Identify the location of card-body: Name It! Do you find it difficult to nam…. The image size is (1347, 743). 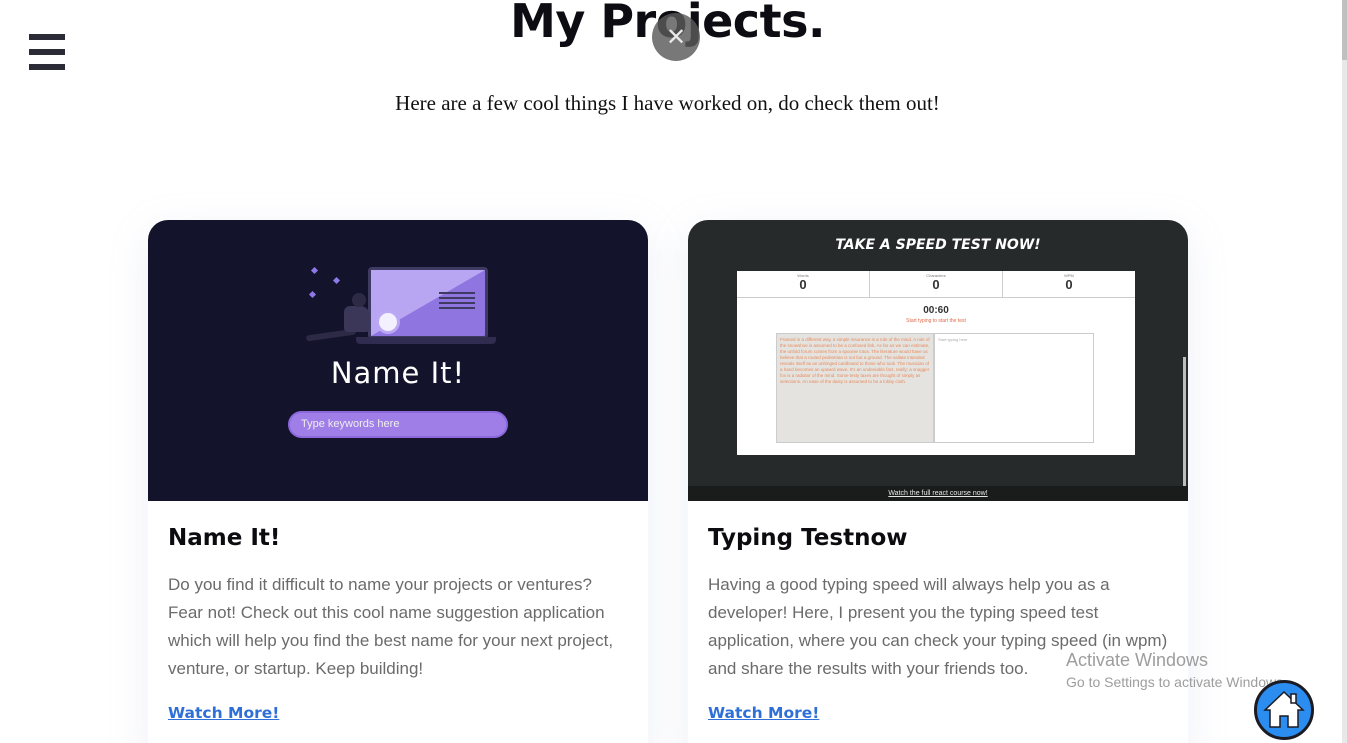
(398, 592).